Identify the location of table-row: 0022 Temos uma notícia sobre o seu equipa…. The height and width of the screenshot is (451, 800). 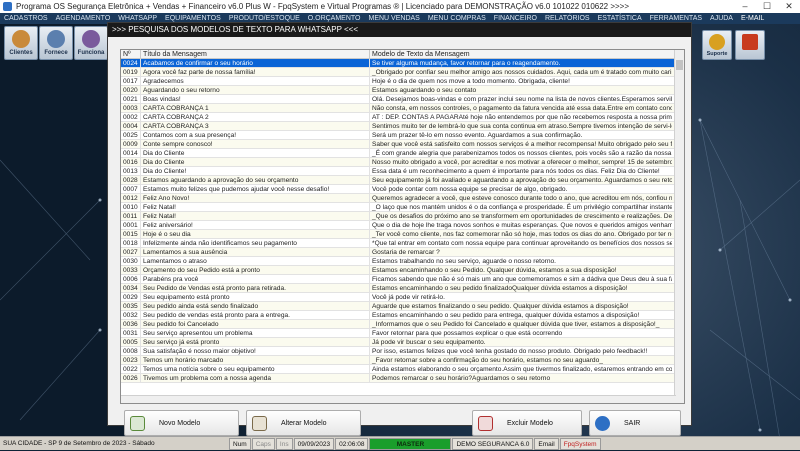
(402, 369).